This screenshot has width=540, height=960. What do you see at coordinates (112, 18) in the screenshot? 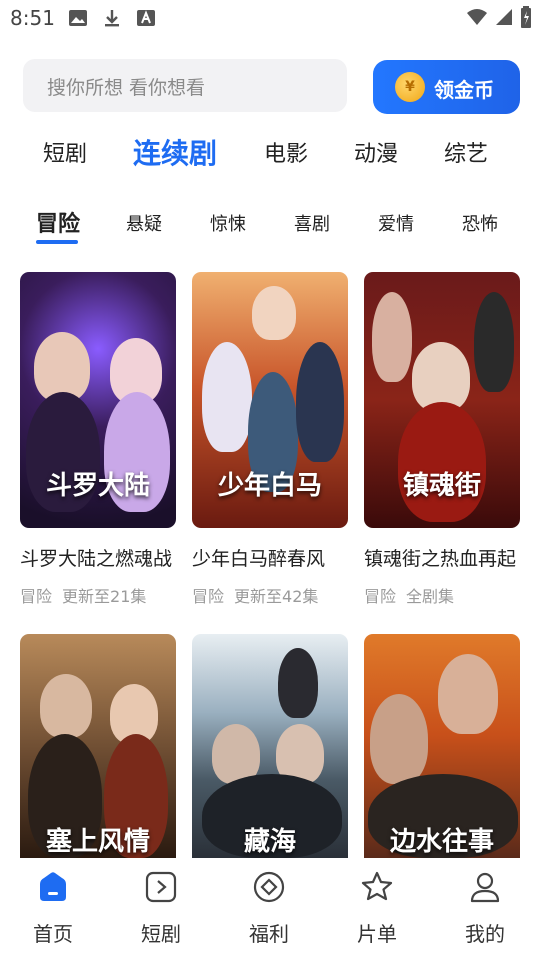
I see `download-icon` at bounding box center [112, 18].